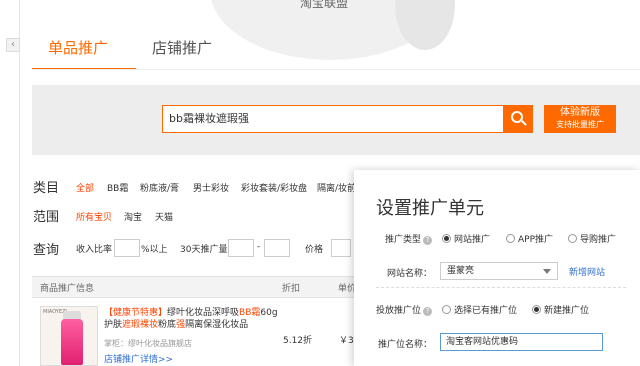 Image resolution: width=640 pixels, height=366 pixels. Describe the element at coordinates (461, 271) in the screenshot. I see `site-name-value: 蛋蒙亮` at that location.